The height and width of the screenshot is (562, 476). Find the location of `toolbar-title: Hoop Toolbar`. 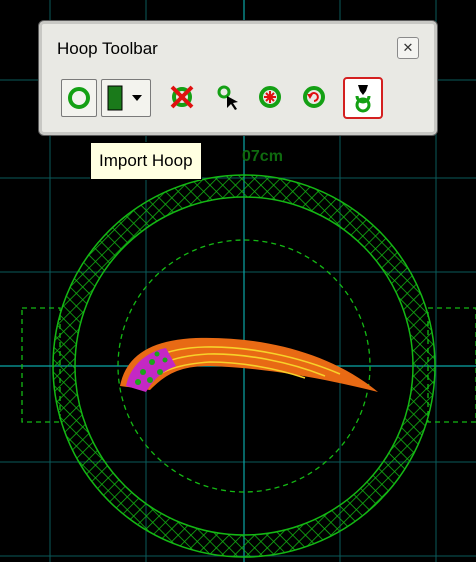

toolbar-title: Hoop Toolbar is located at coordinates (107, 48).